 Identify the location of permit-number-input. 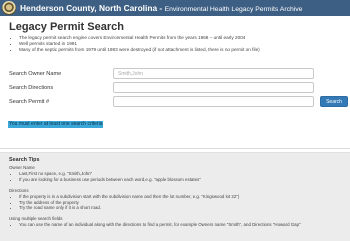
(213, 101).